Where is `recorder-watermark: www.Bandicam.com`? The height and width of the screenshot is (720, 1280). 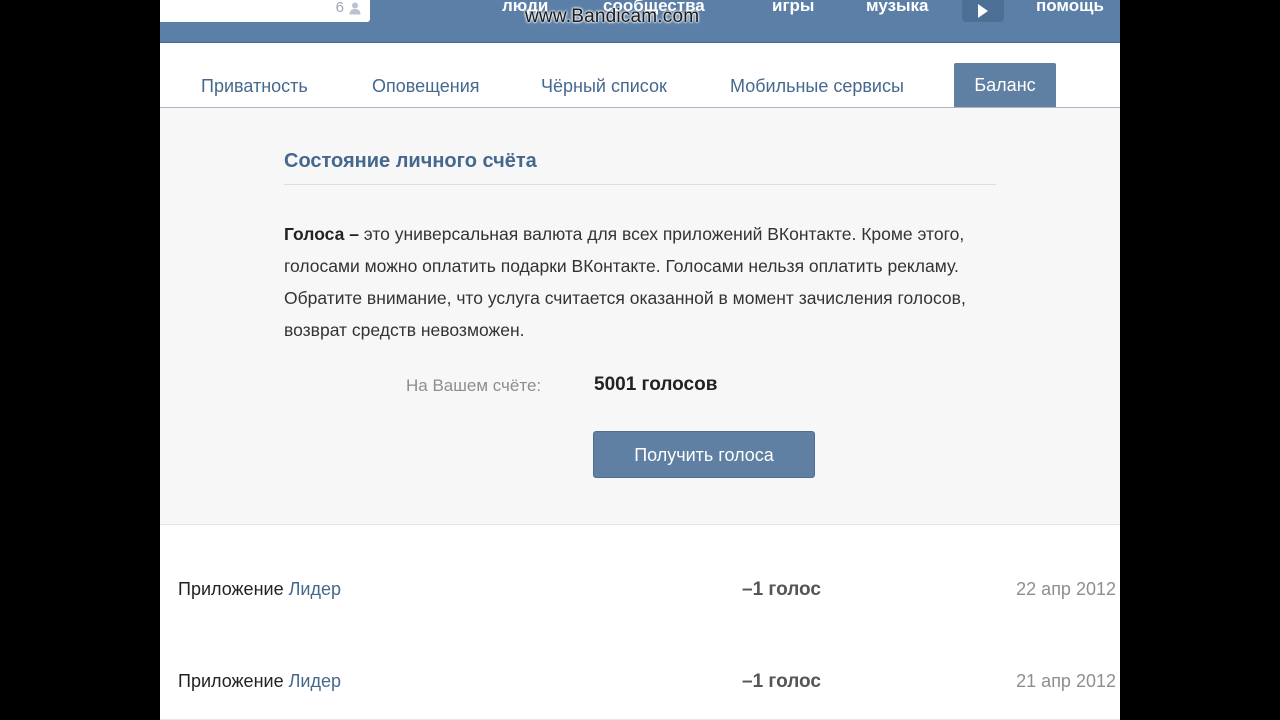
recorder-watermark: www.Bandicam.com is located at coordinates (612, 16).